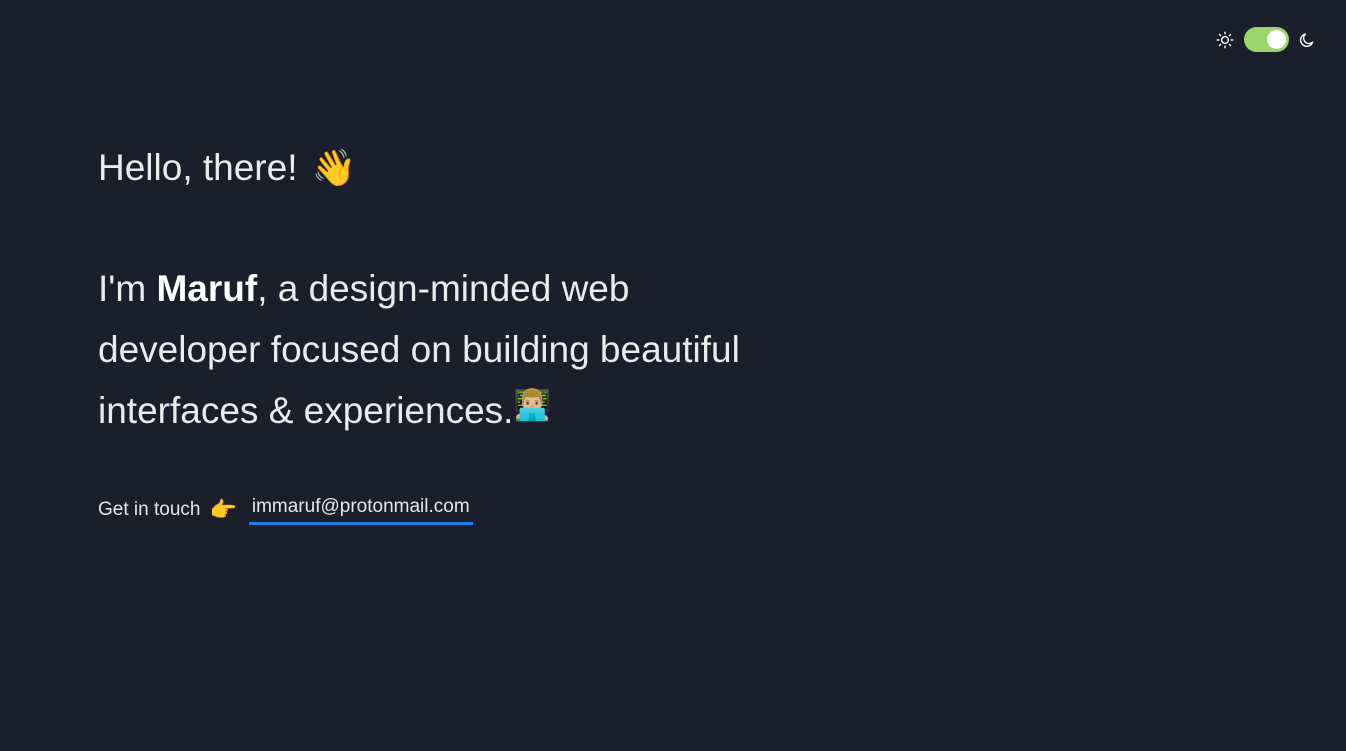 The width and height of the screenshot is (1346, 751). I want to click on greeting-heading: Hello, there! 👋, so click(227, 168).